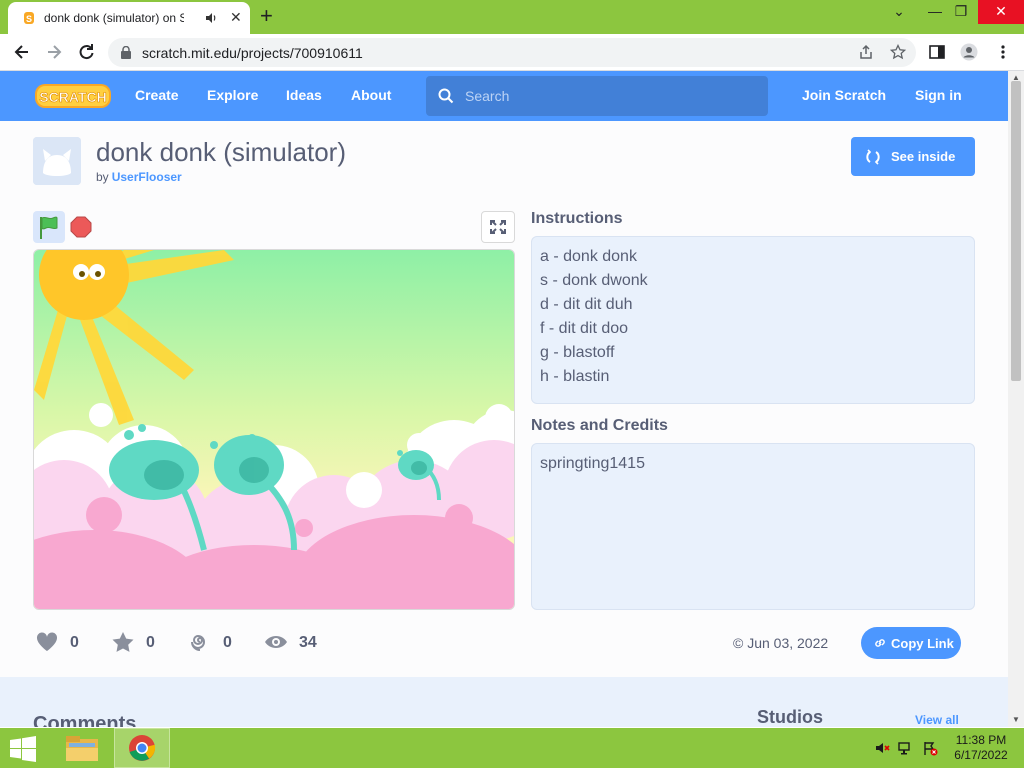  I want to click on network-icon, so click(906, 748).